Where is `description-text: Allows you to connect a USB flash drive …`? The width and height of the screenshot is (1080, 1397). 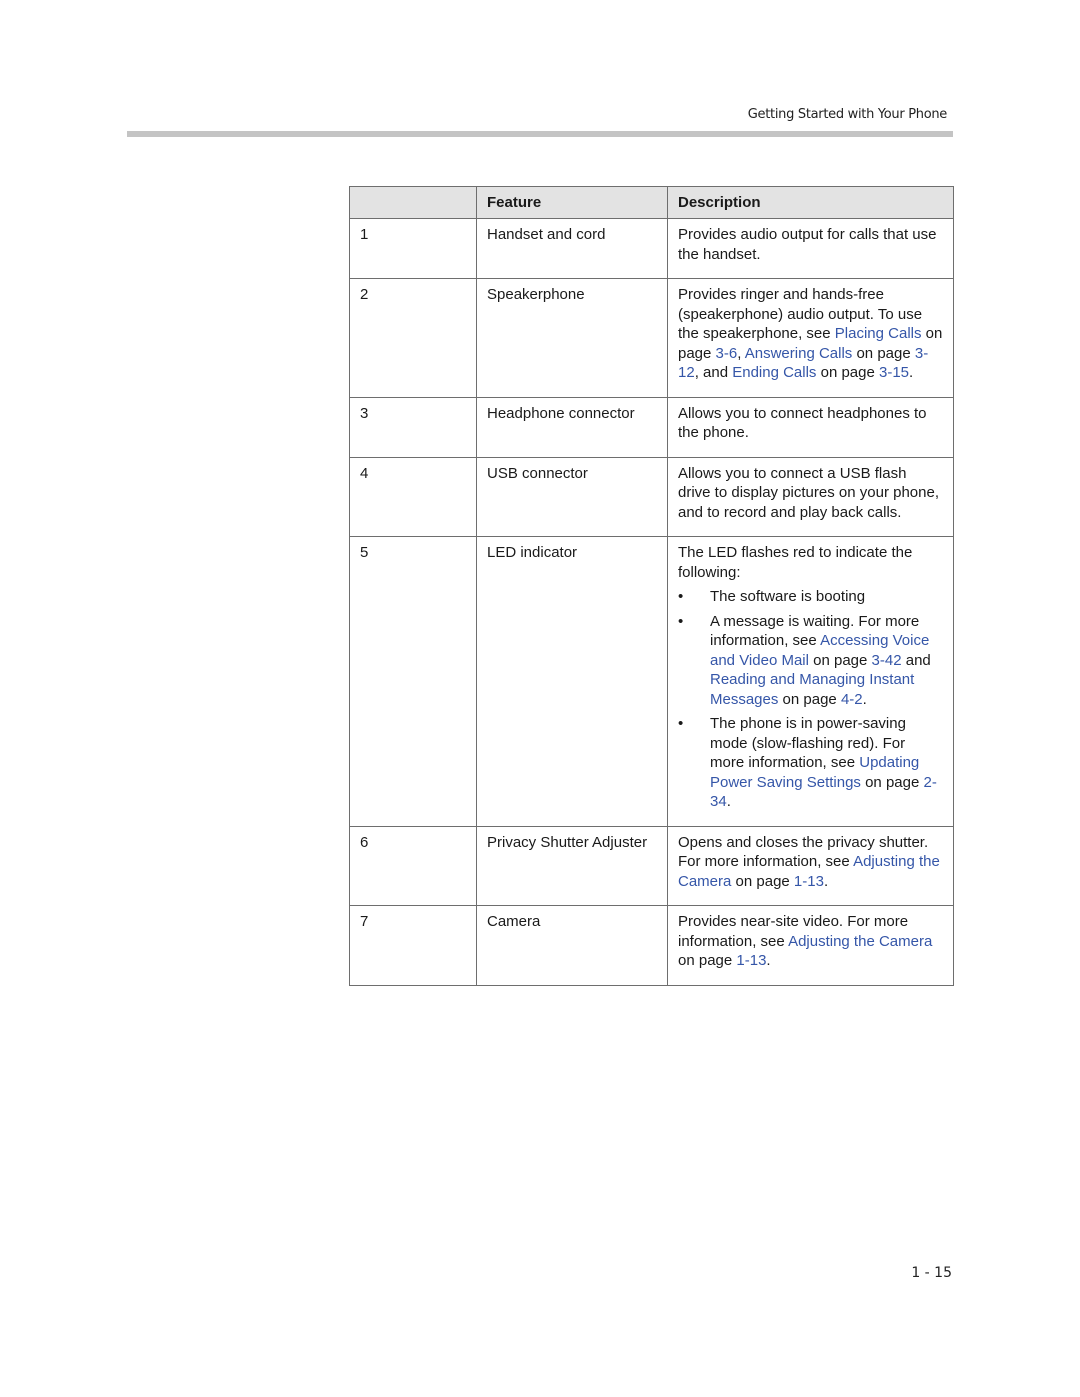
description-text: Allows you to connect a USB flash drive … is located at coordinates (808, 492).